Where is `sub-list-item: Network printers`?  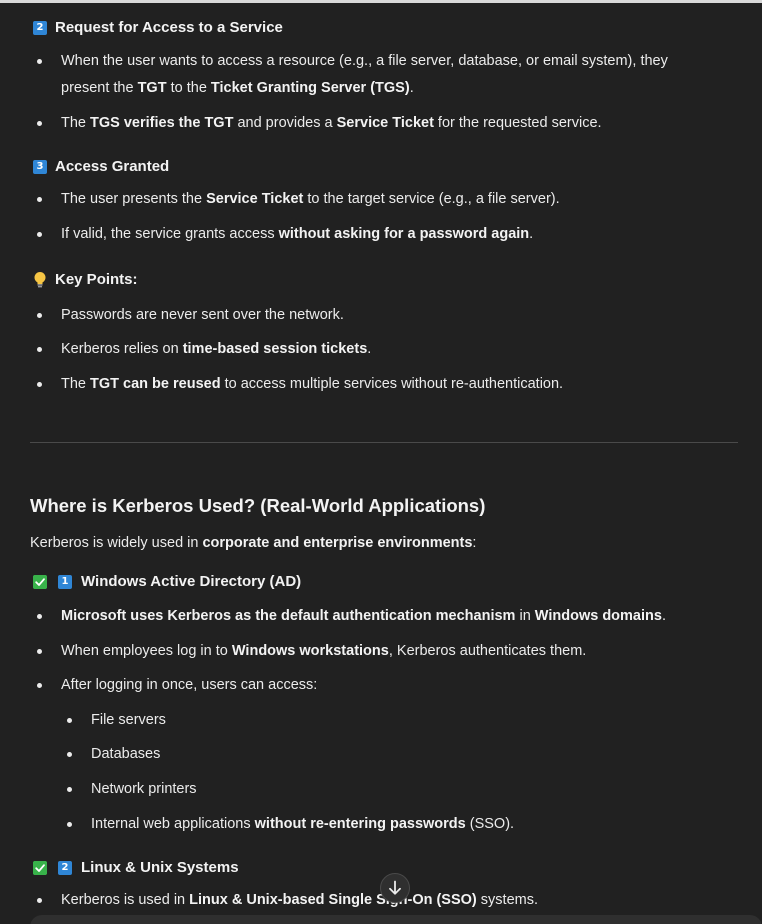
sub-list-item: Network printers is located at coordinates (144, 789).